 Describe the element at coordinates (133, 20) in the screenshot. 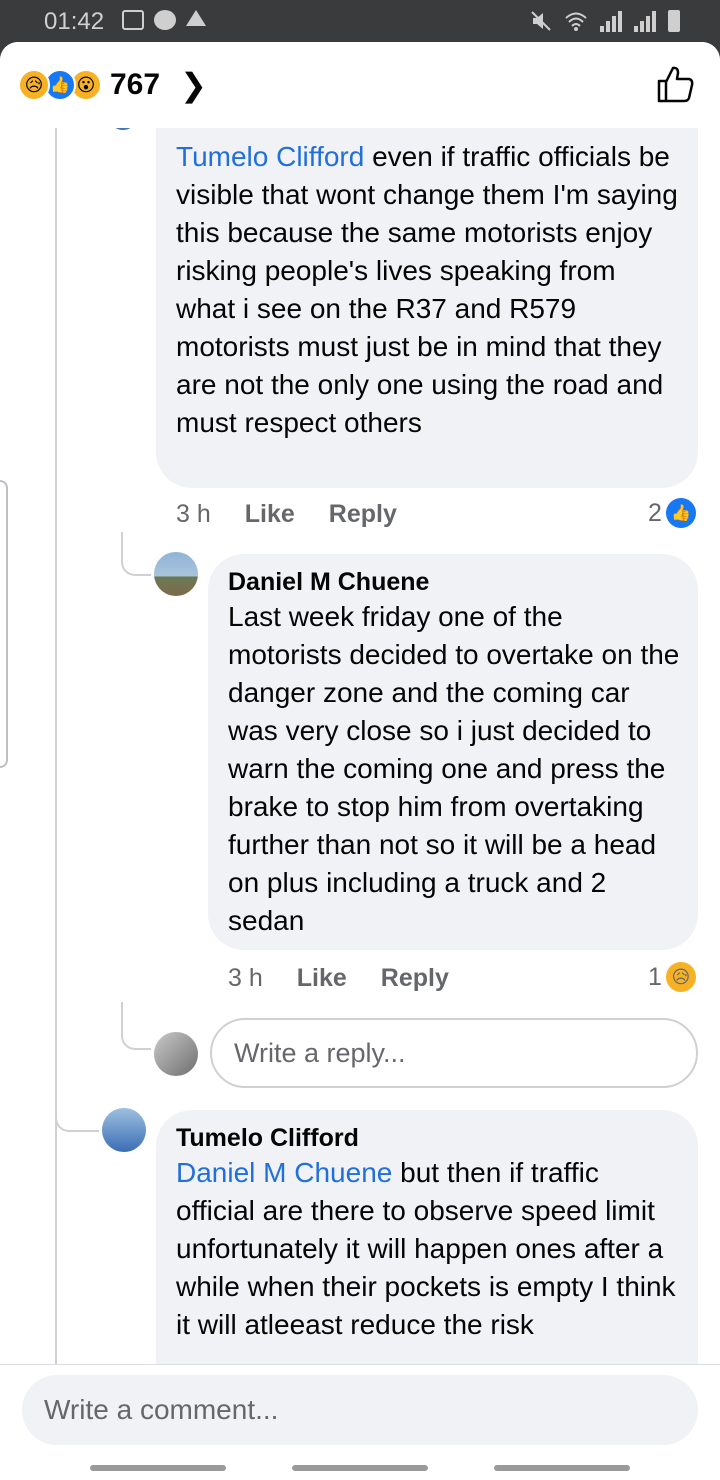

I see `gallery-icon` at that location.